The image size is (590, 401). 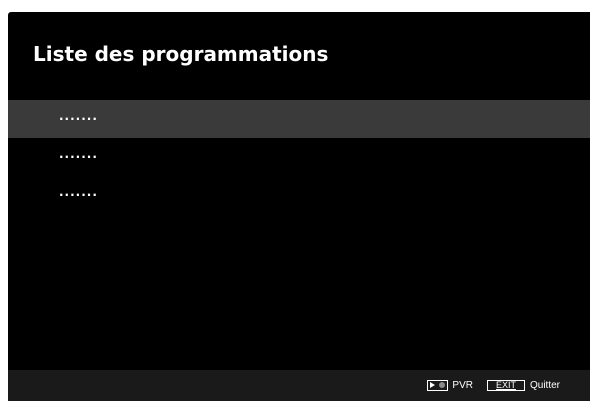 I want to click on key-legend: PVR EXIT Quitter, so click(x=493, y=385).